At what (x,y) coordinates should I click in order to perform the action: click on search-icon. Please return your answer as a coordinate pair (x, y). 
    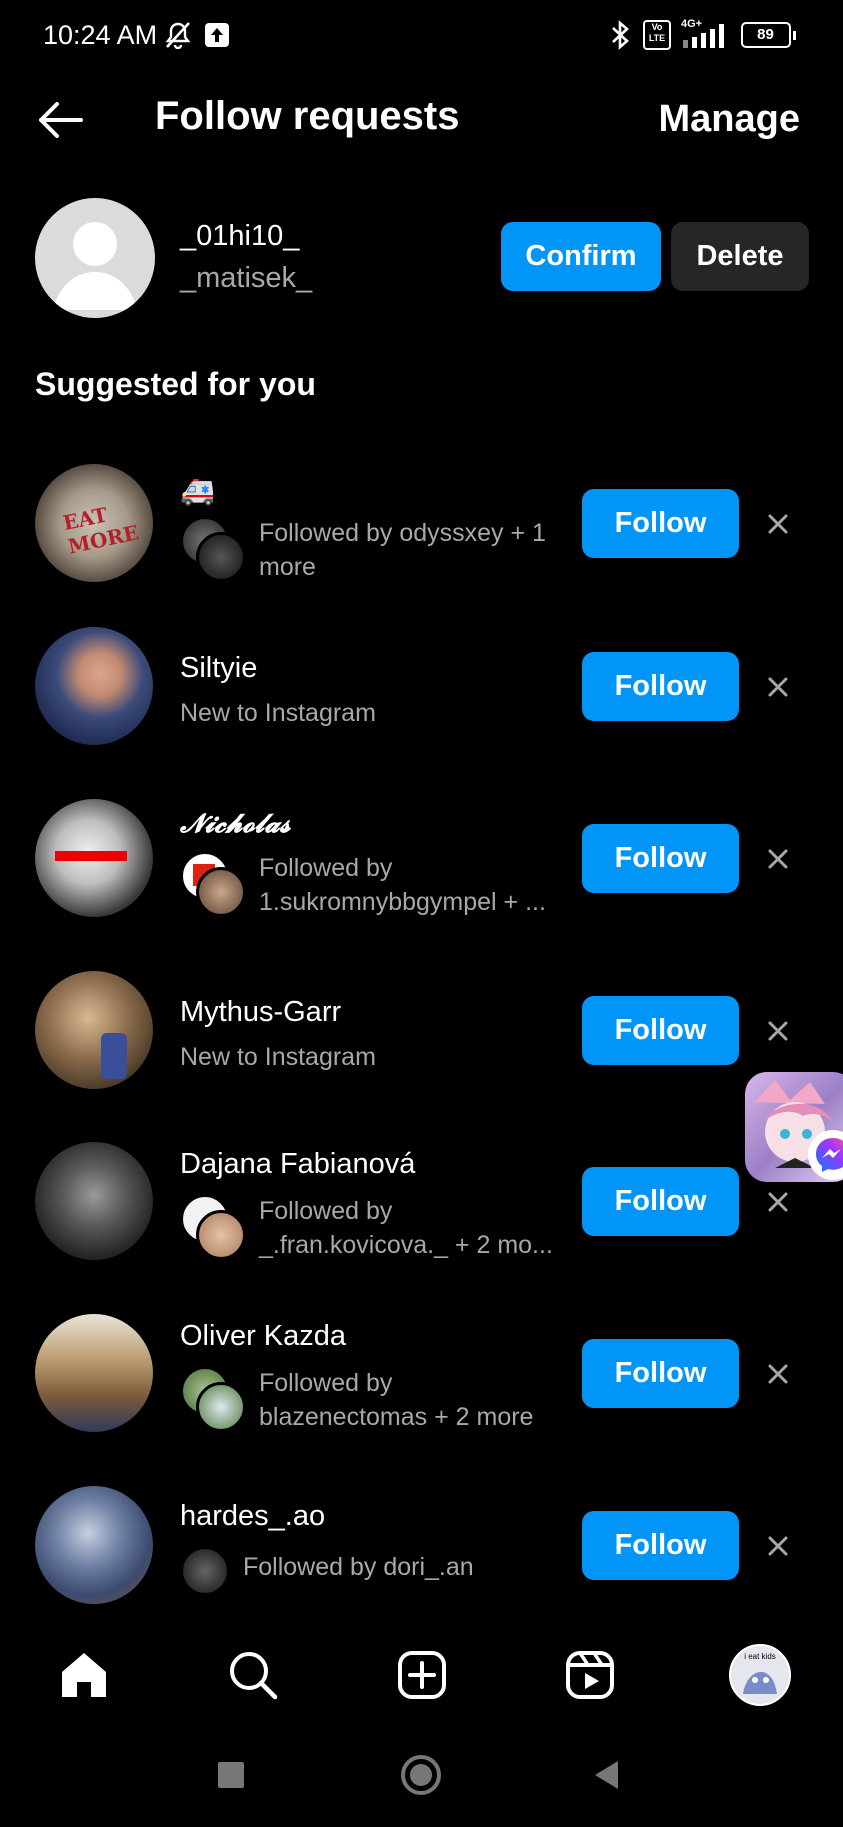
    Looking at the image, I should click on (254, 1676).